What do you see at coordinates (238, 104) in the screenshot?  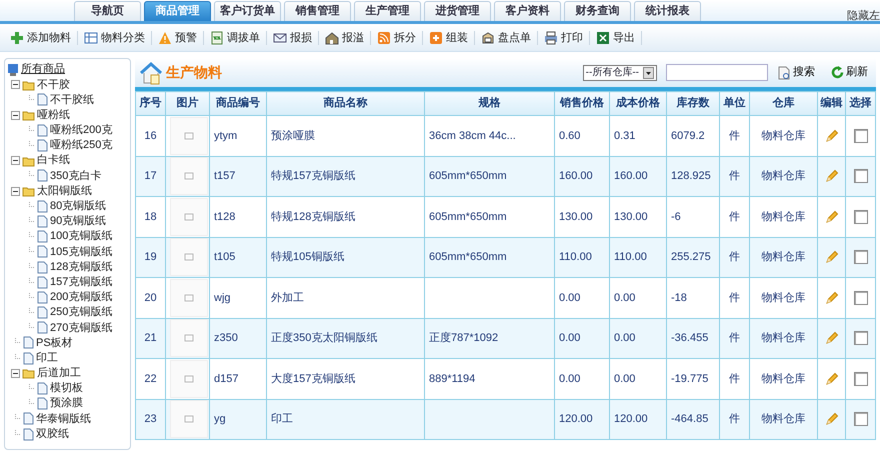 I see `column-header: 商品编号` at bounding box center [238, 104].